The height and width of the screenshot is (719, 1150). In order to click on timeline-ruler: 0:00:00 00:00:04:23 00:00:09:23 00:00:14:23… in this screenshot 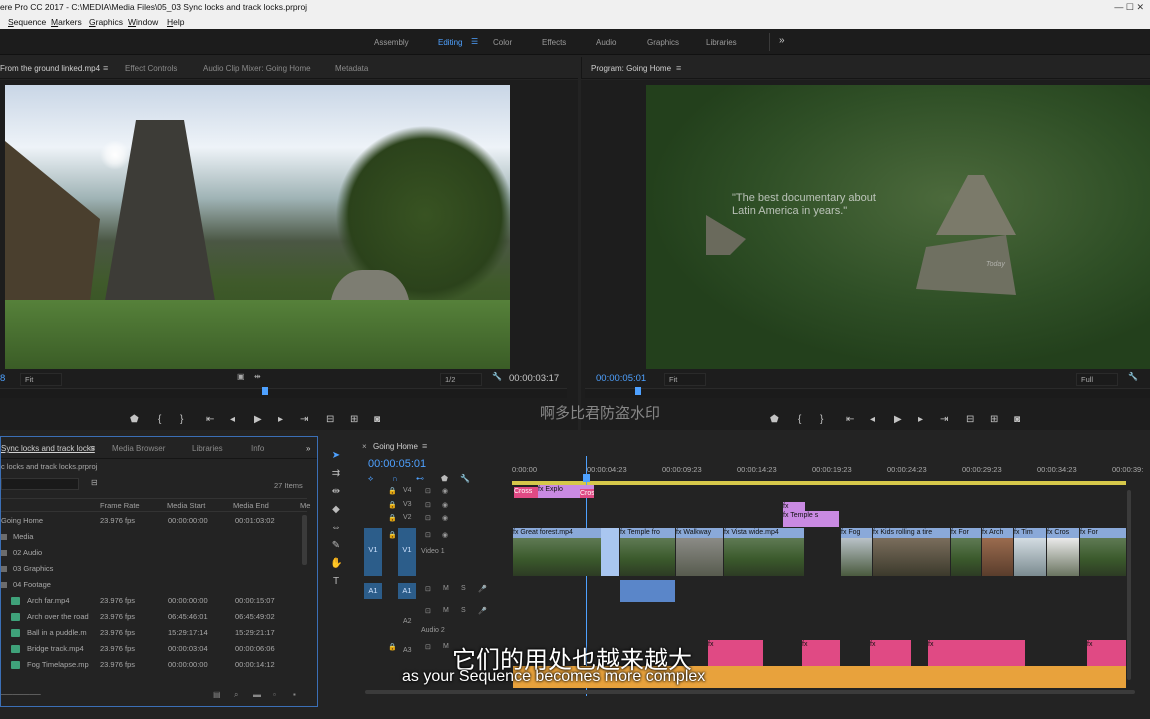, I will do `click(827, 471)`.